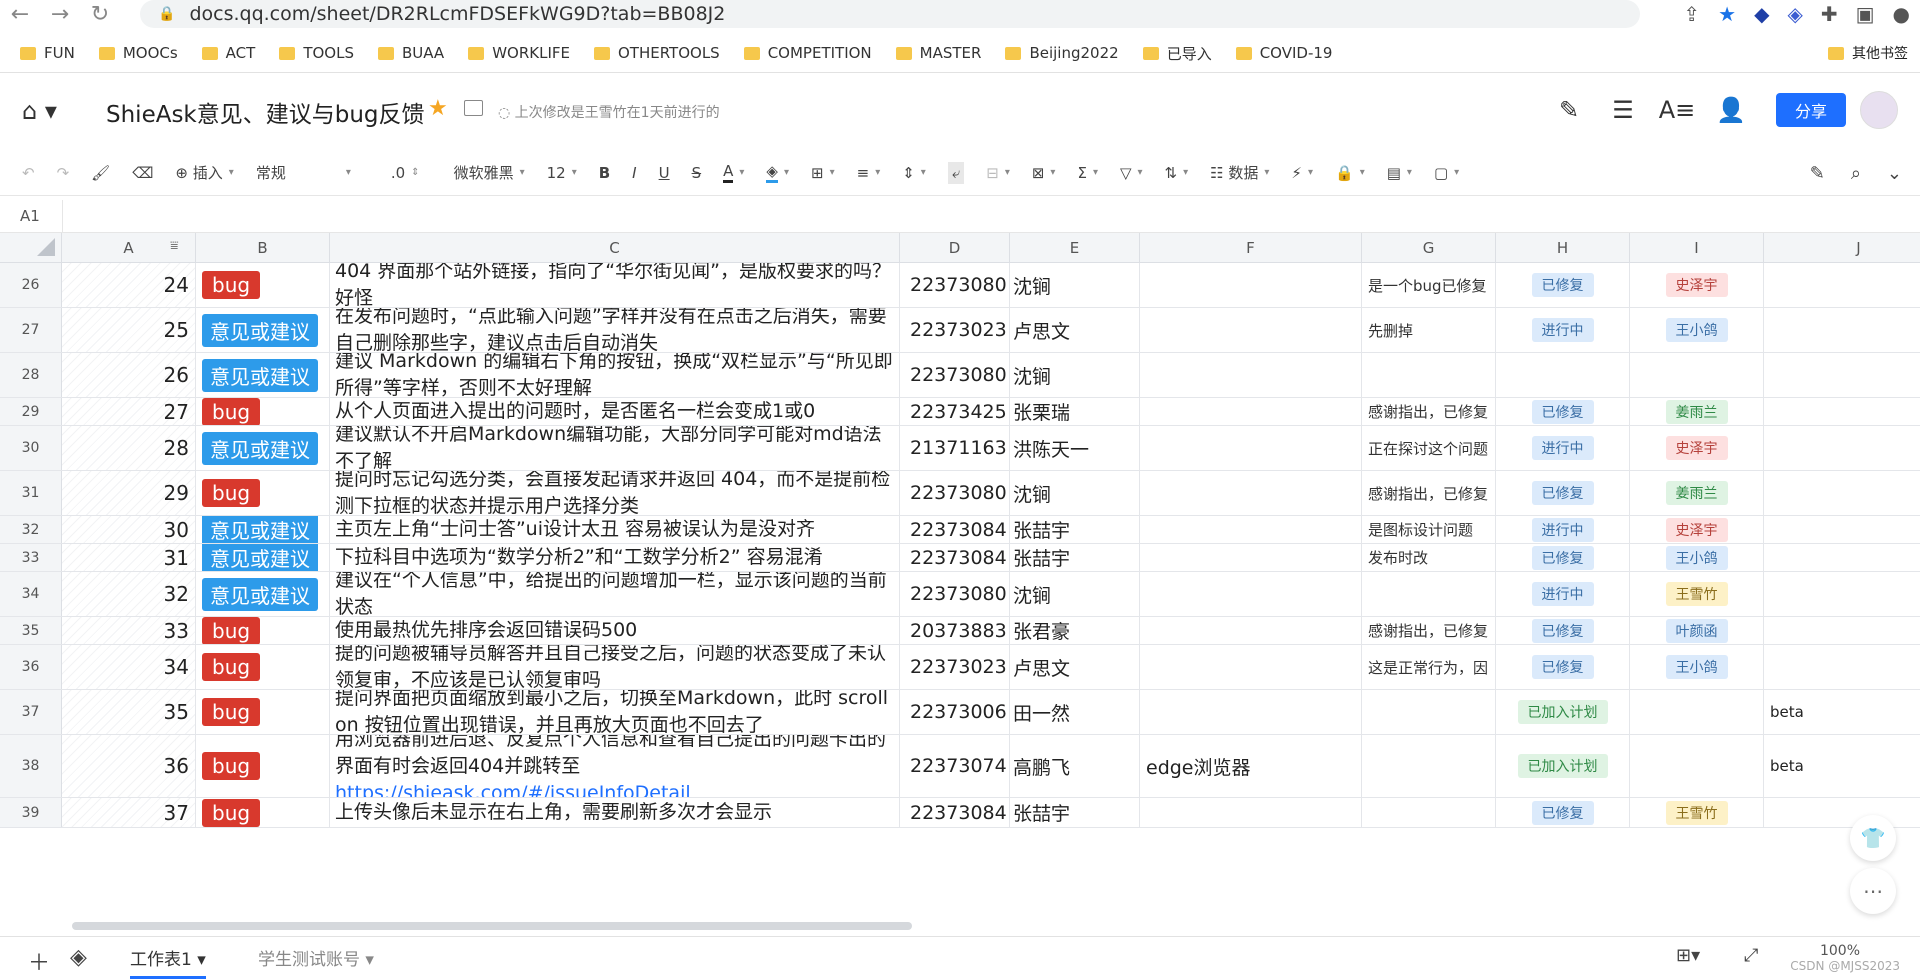 Image resolution: width=1920 pixels, height=979 pixels. Describe the element at coordinates (1446, 173) in the screenshot. I see `app-icon: ▢ ▾` at that location.